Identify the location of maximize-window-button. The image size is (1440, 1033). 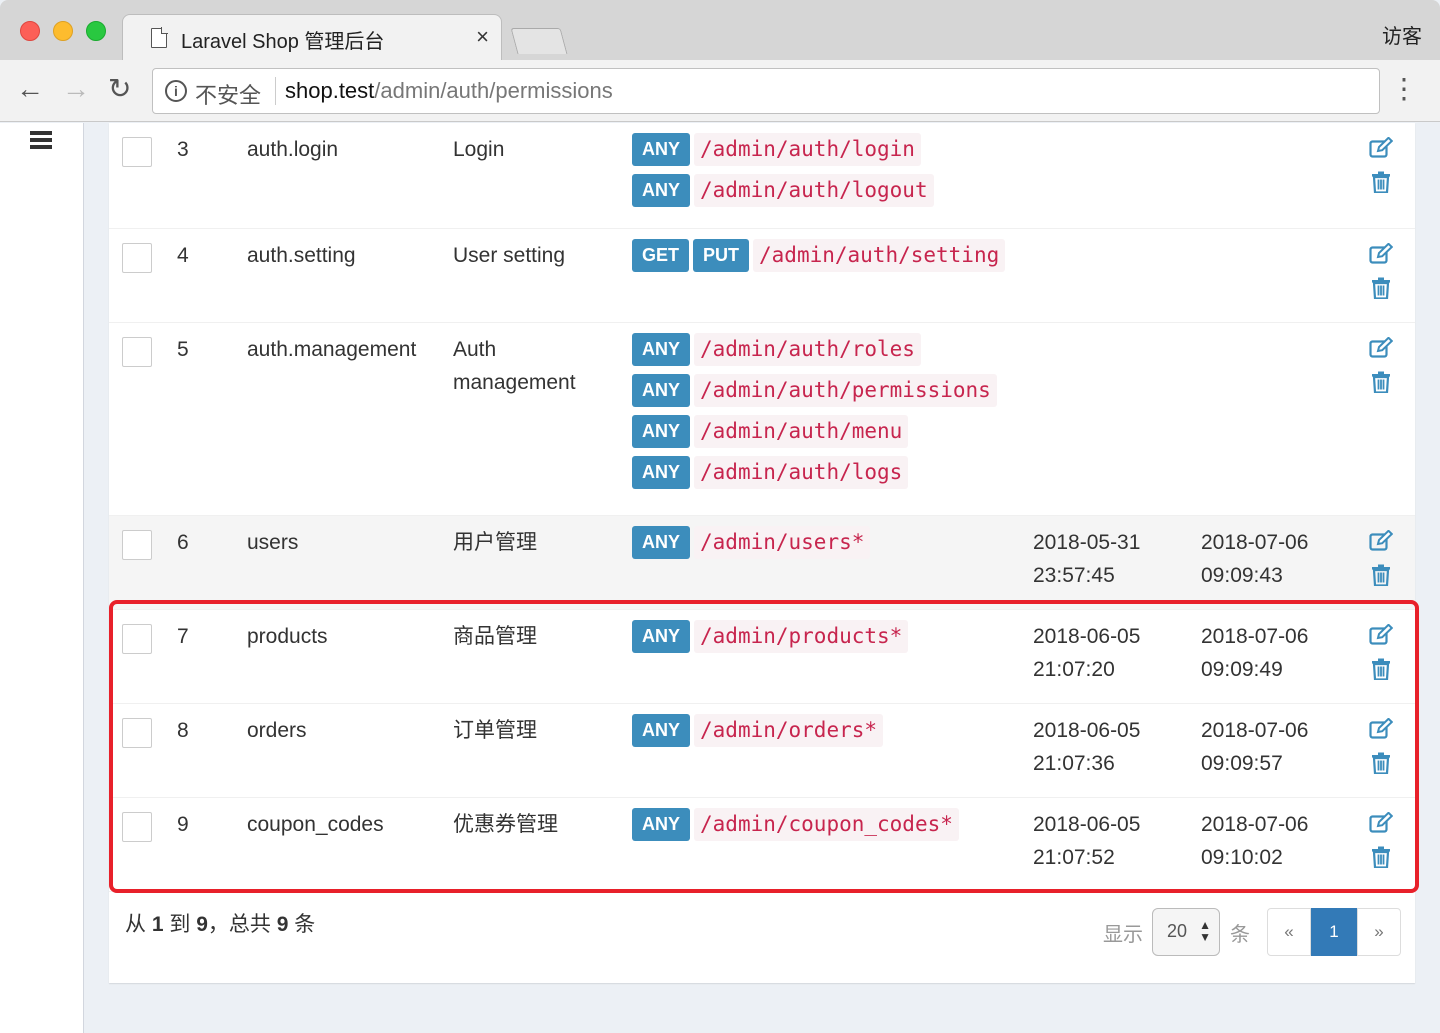
(96, 31).